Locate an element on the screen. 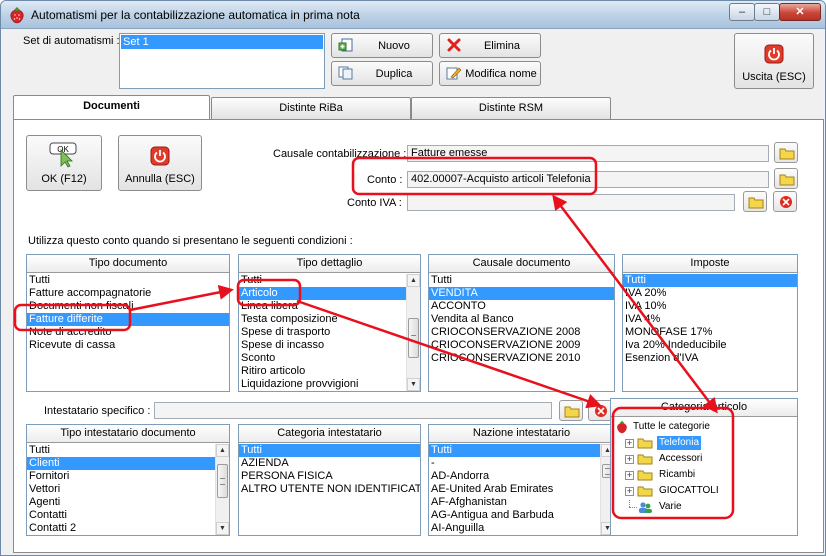 The image size is (826, 556). list-item: Articolo is located at coordinates (322, 293).